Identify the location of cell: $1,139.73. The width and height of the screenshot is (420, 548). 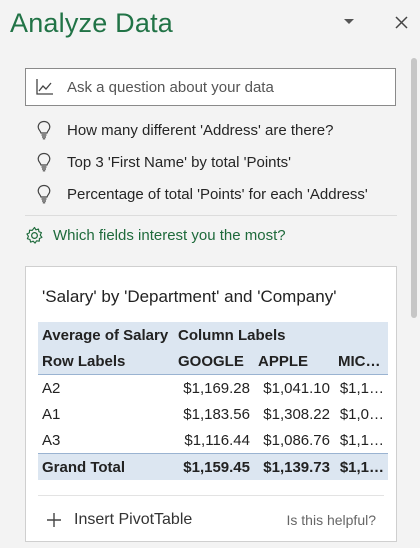
(294, 466).